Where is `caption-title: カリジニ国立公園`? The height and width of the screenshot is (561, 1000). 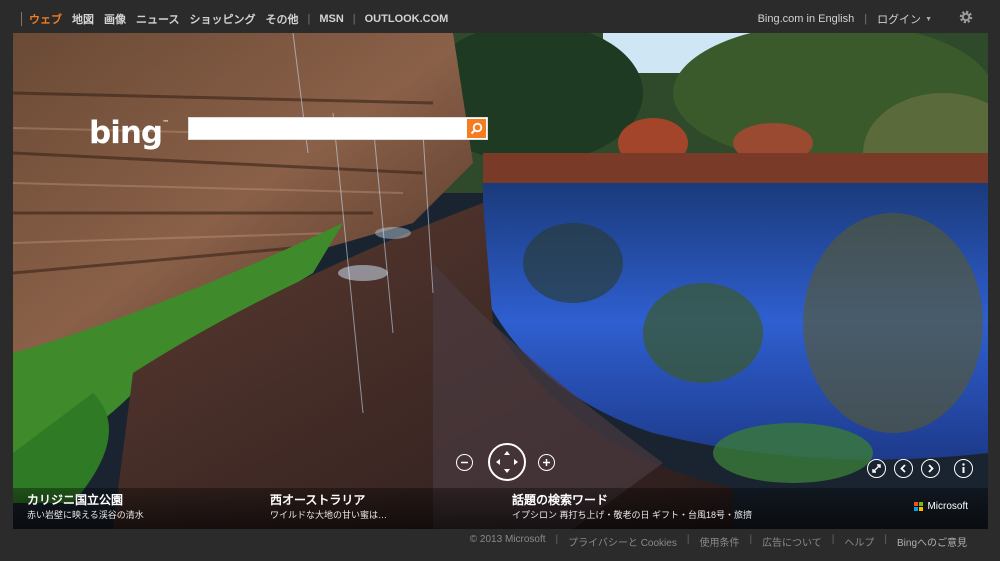
caption-title: カリジニ国立公園 is located at coordinates (75, 500).